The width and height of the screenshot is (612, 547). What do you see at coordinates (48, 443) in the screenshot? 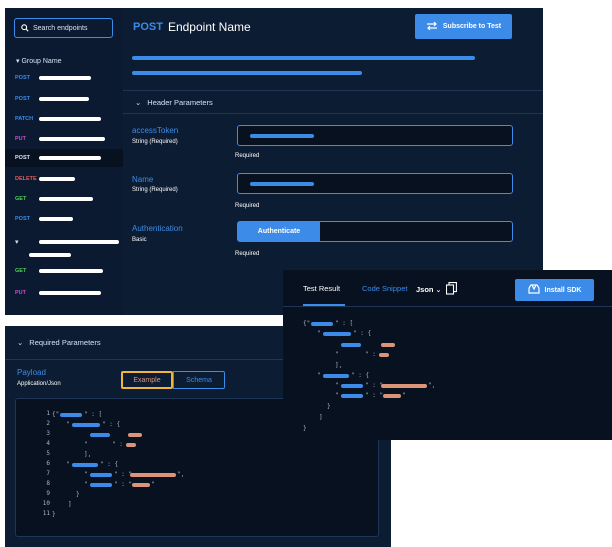
I see `line-number: 4` at bounding box center [48, 443].